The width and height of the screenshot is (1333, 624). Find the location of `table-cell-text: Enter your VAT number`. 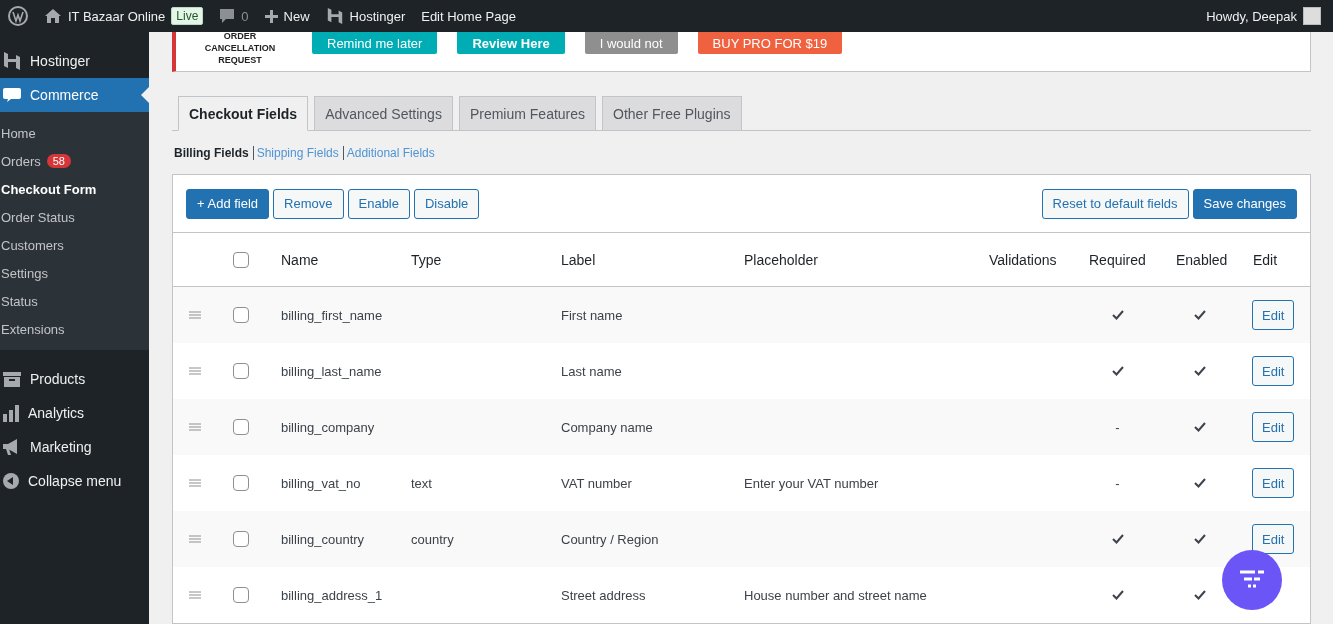

table-cell-text: Enter your VAT number is located at coordinates (811, 483).